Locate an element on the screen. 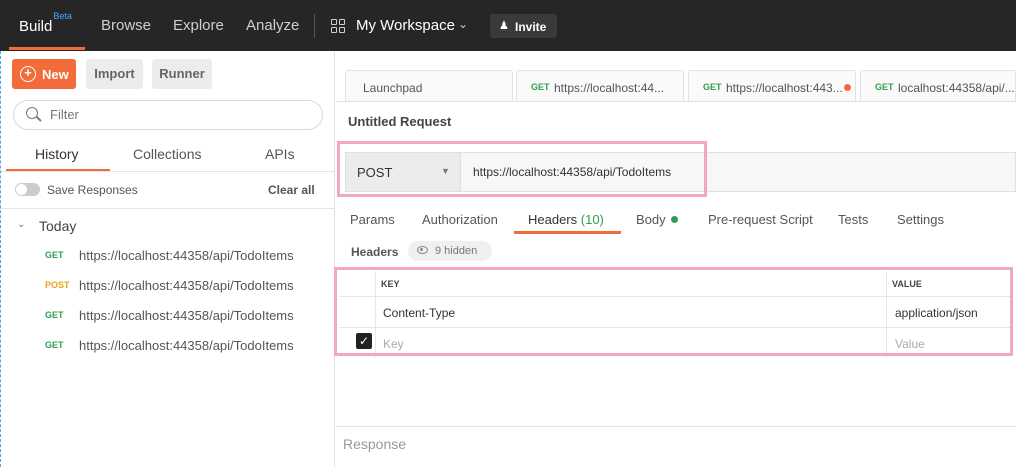  invite-label: Invite is located at coordinates (531, 27).